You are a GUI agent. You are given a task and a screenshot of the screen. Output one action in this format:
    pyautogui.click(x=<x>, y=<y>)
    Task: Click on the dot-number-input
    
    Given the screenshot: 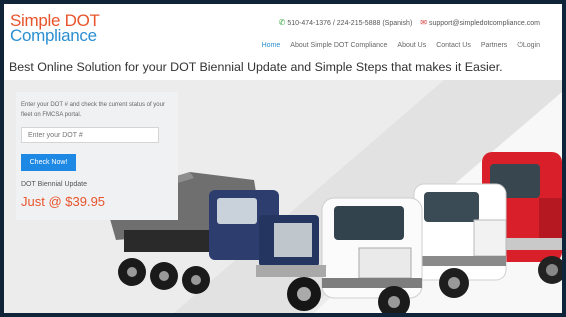 What is the action you would take?
    pyautogui.click(x=90, y=135)
    